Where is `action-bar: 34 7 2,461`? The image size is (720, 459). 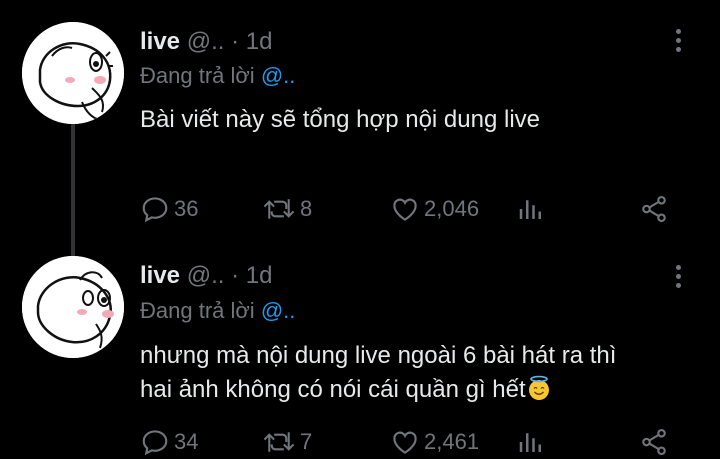 action-bar: 34 7 2,461 is located at coordinates (410, 442).